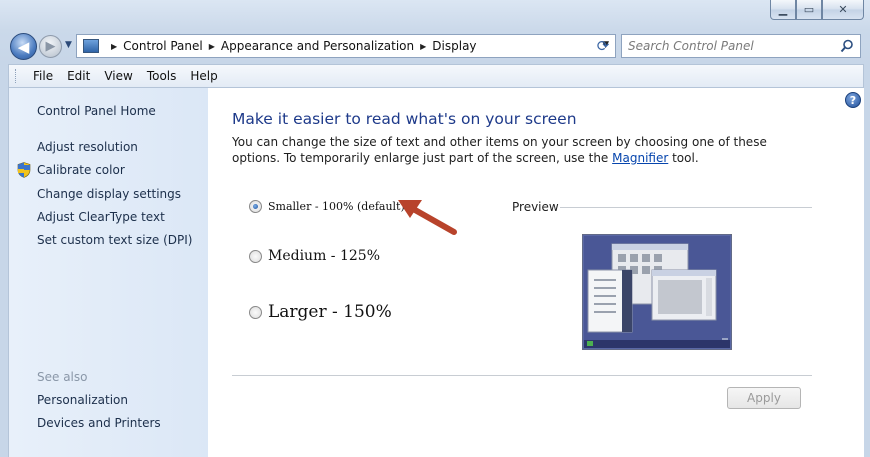 The image size is (870, 457). Describe the element at coordinates (317, 46) in the screenshot. I see `breadcrumb-appearance: Appearance and Personalization` at that location.